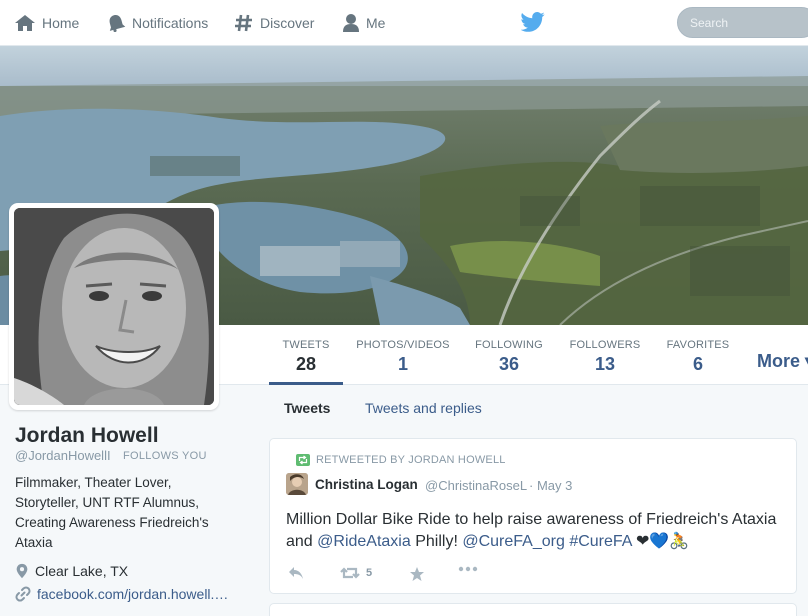 This screenshot has height=616, width=808. Describe the element at coordinates (605, 345) in the screenshot. I see `stat-followers-label: FOLLOWERS` at that location.